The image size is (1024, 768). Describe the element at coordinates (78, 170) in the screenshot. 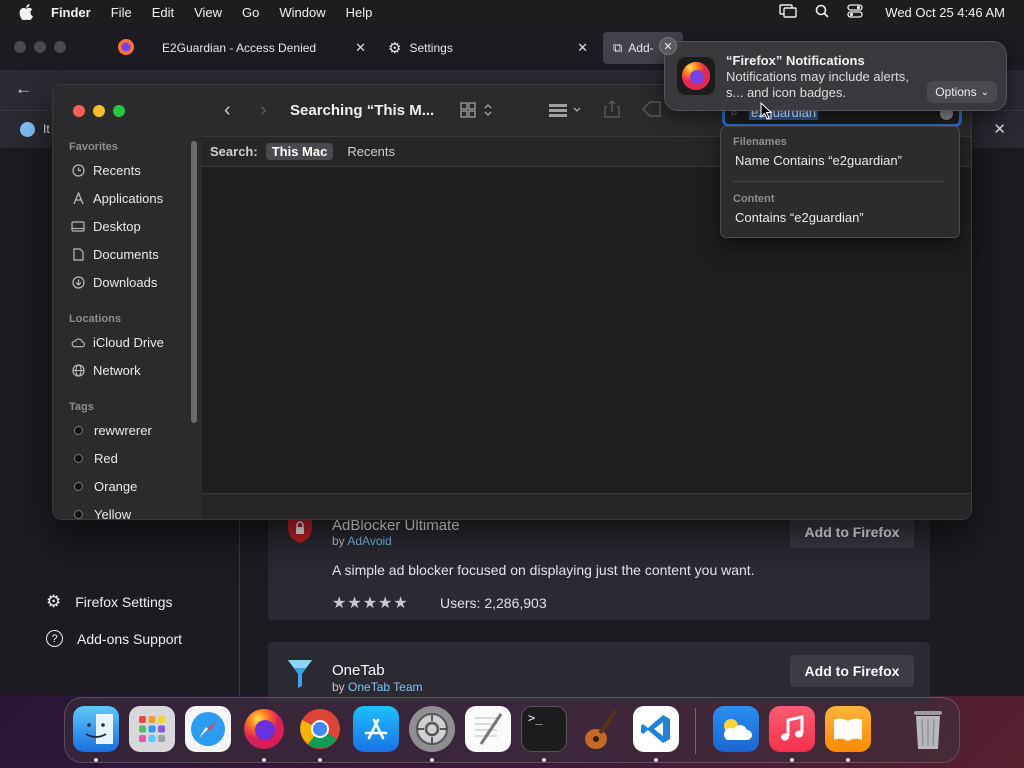

I see `clock-icon` at that location.